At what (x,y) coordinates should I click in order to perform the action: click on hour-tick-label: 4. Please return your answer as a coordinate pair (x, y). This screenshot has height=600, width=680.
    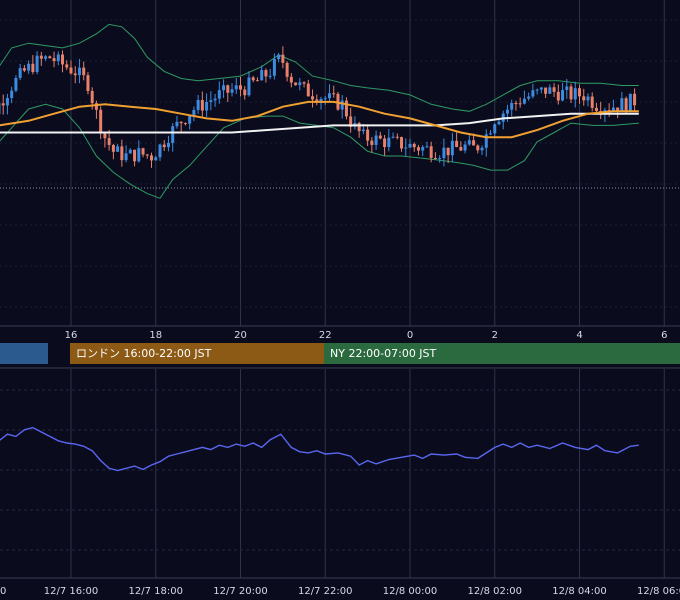
    Looking at the image, I should click on (579, 335).